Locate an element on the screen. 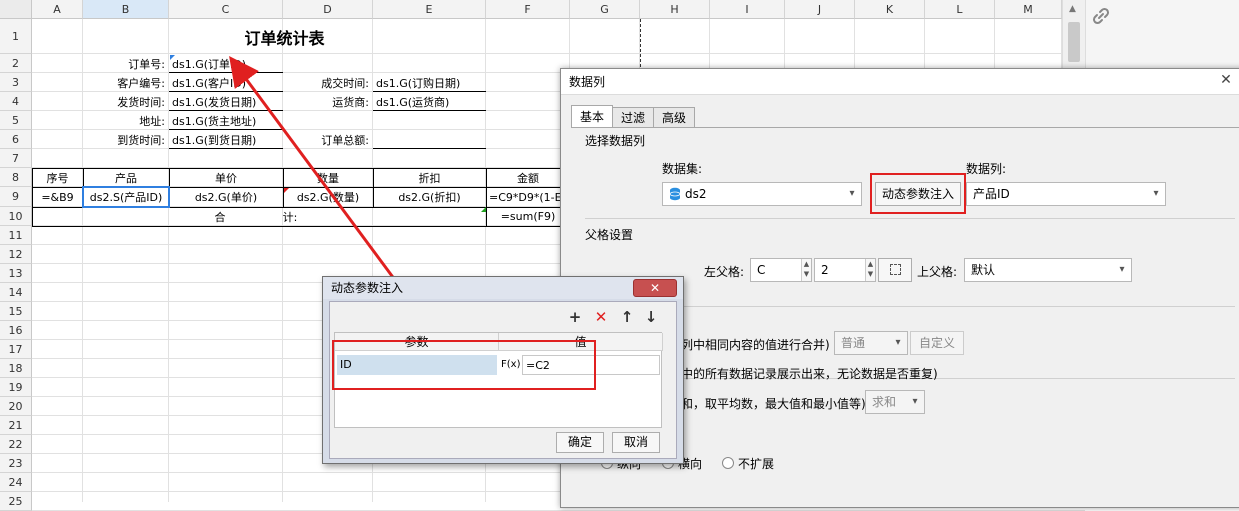  ok-button: 确定 is located at coordinates (580, 442).